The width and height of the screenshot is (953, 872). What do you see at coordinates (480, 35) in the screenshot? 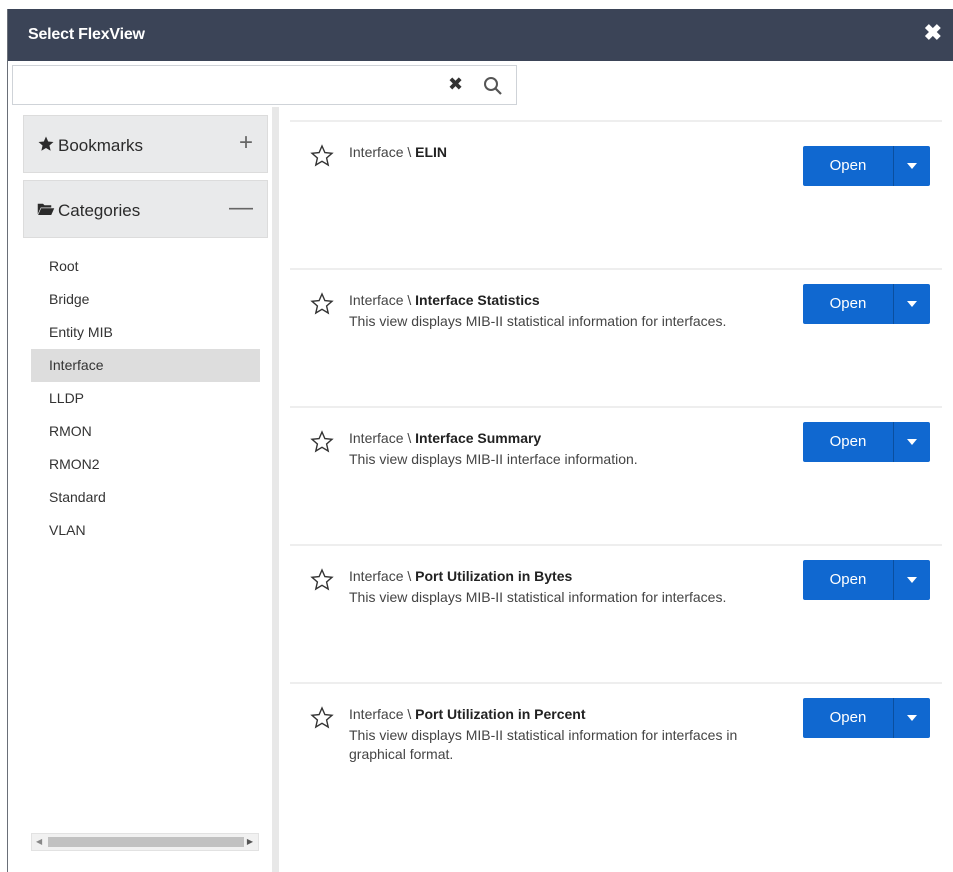
I see `dialog-titlebar: Select FlexView ✖` at bounding box center [480, 35].